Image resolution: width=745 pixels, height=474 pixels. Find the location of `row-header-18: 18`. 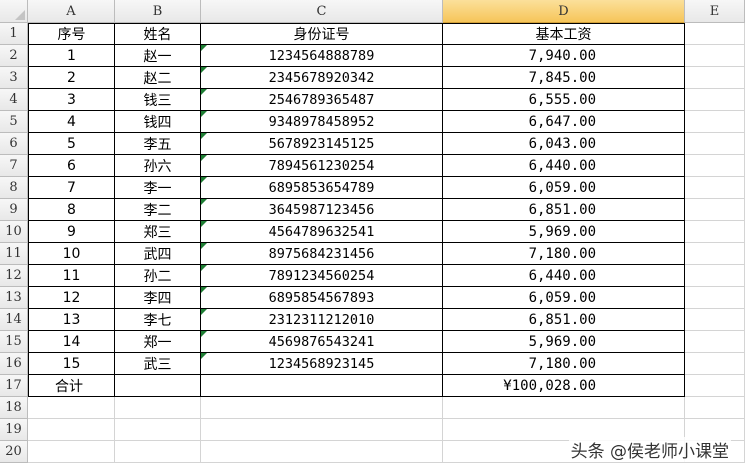

row-header-18: 18 is located at coordinates (14, 408).